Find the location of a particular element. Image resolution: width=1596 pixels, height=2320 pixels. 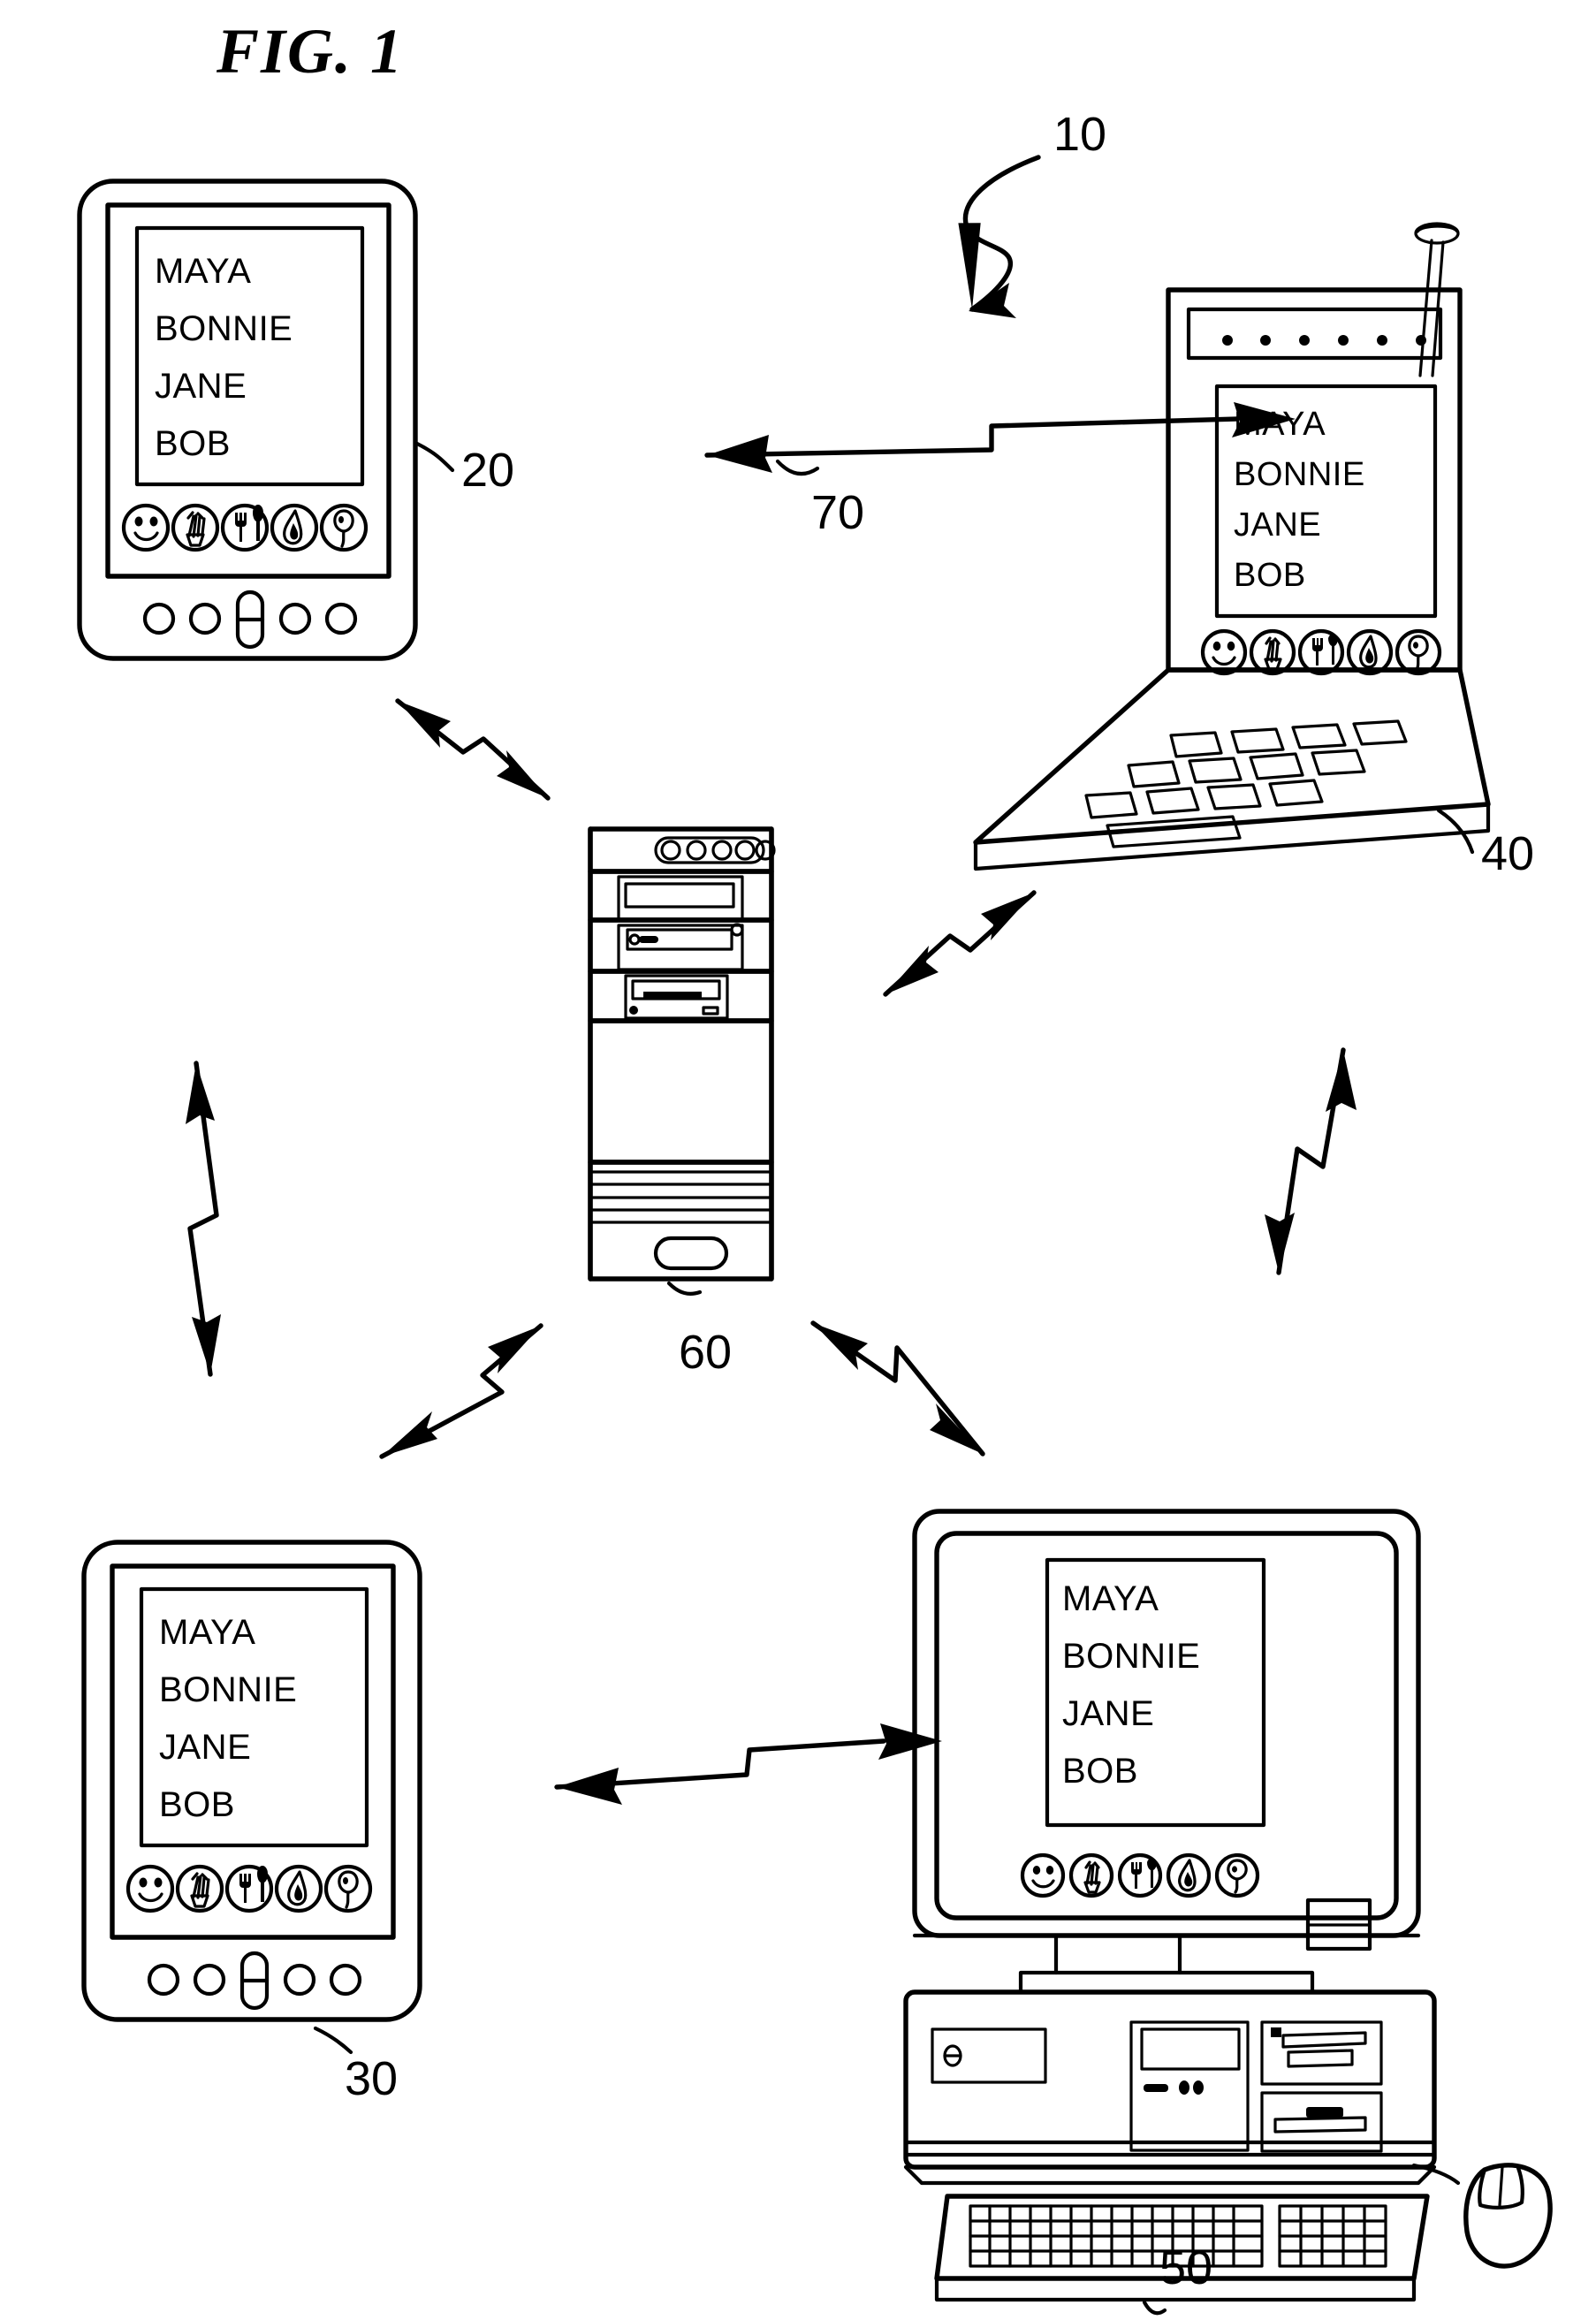

server-bay-2-inner is located at coordinates (680, 947).